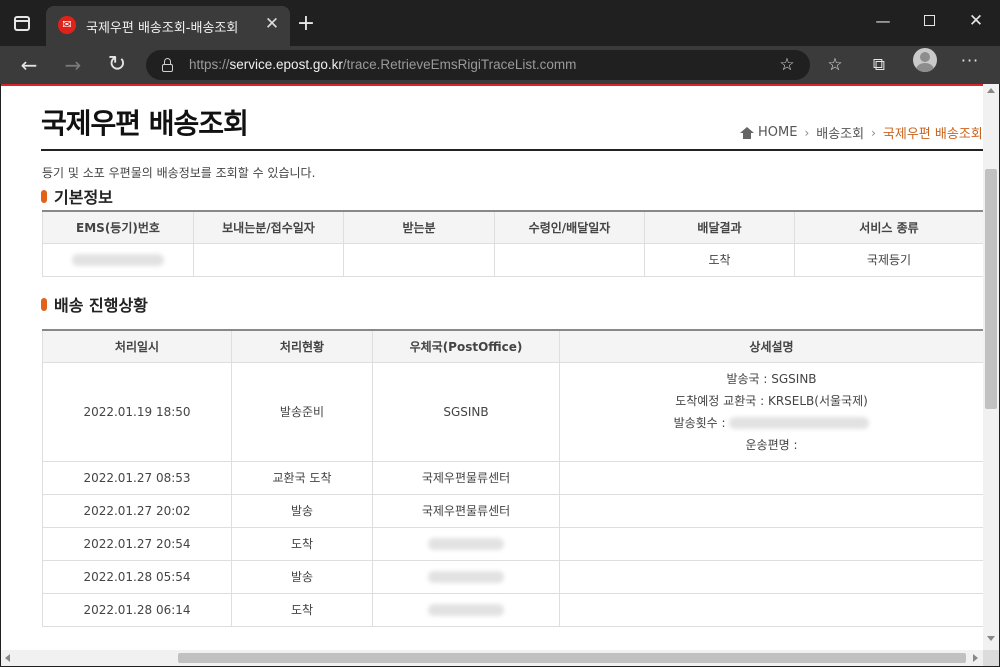 The height and width of the screenshot is (667, 1000). I want to click on basic-info-heading: 기본정보, so click(77, 196).